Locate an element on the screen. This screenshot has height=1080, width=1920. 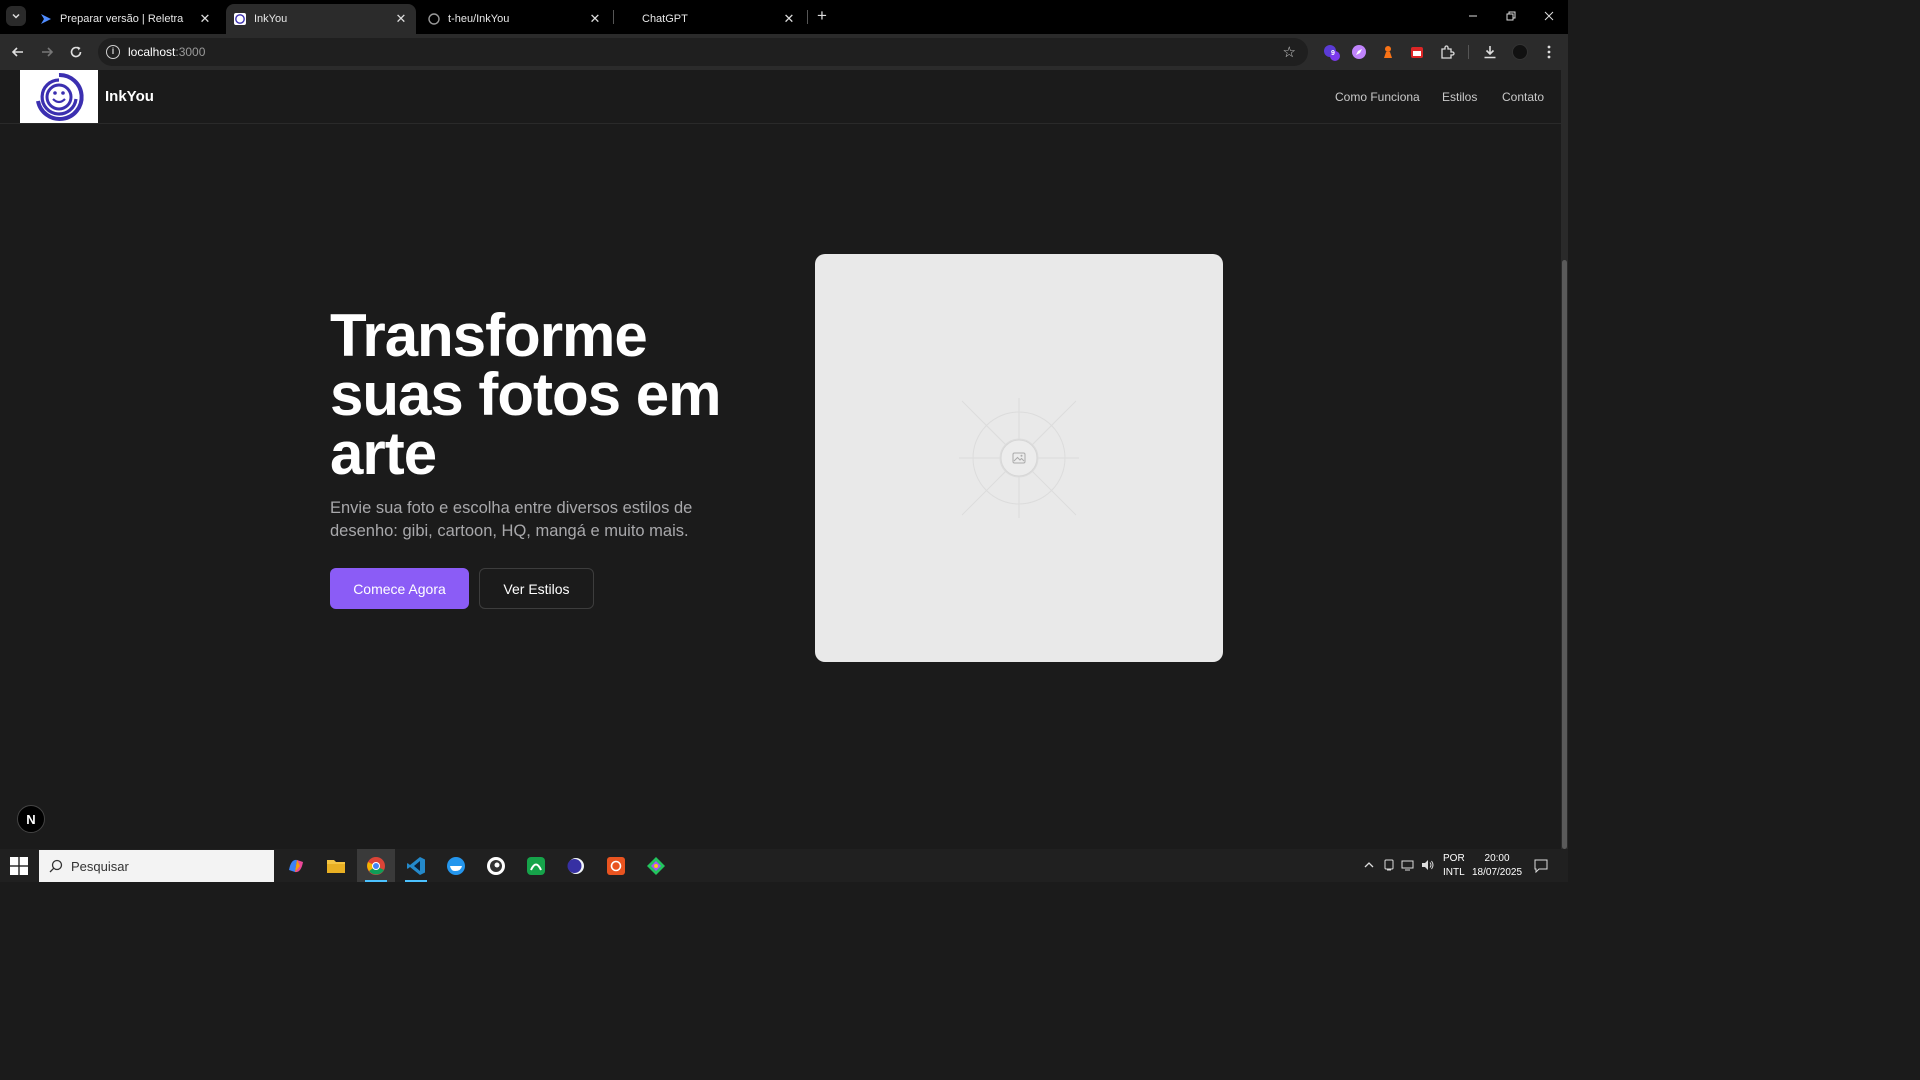
start-button is located at coordinates (19, 866).